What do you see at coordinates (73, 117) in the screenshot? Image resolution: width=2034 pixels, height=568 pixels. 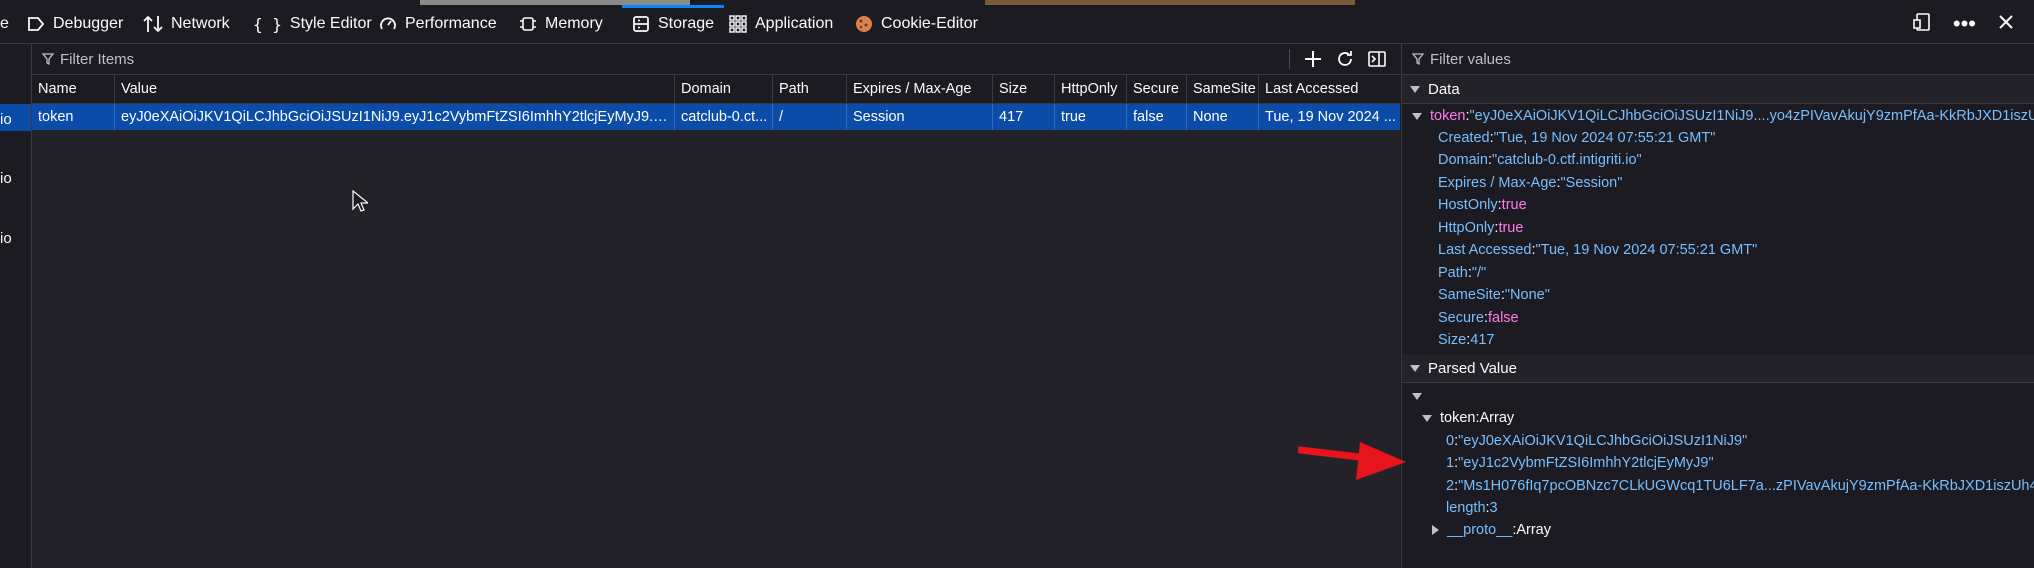 I see `cell-name: token` at bounding box center [73, 117].